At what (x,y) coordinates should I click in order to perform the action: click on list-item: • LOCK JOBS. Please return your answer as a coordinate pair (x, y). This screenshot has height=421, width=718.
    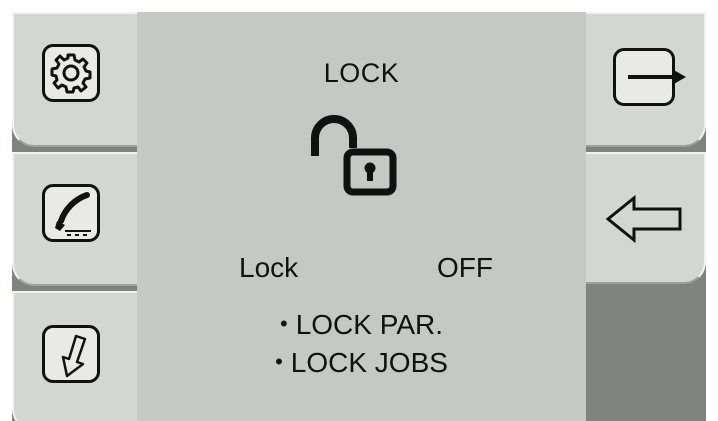
    Looking at the image, I should click on (361, 362).